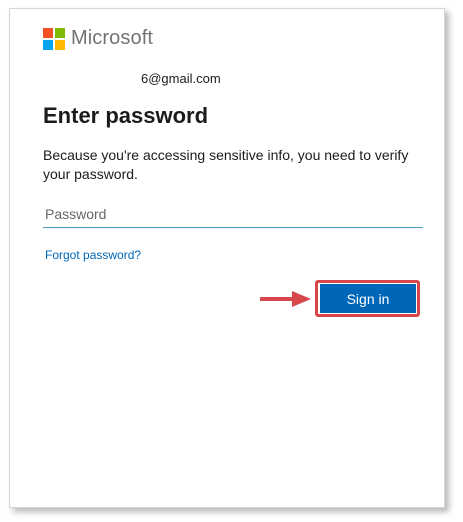  I want to click on microsoft-logo: Microsoft, so click(98, 38).